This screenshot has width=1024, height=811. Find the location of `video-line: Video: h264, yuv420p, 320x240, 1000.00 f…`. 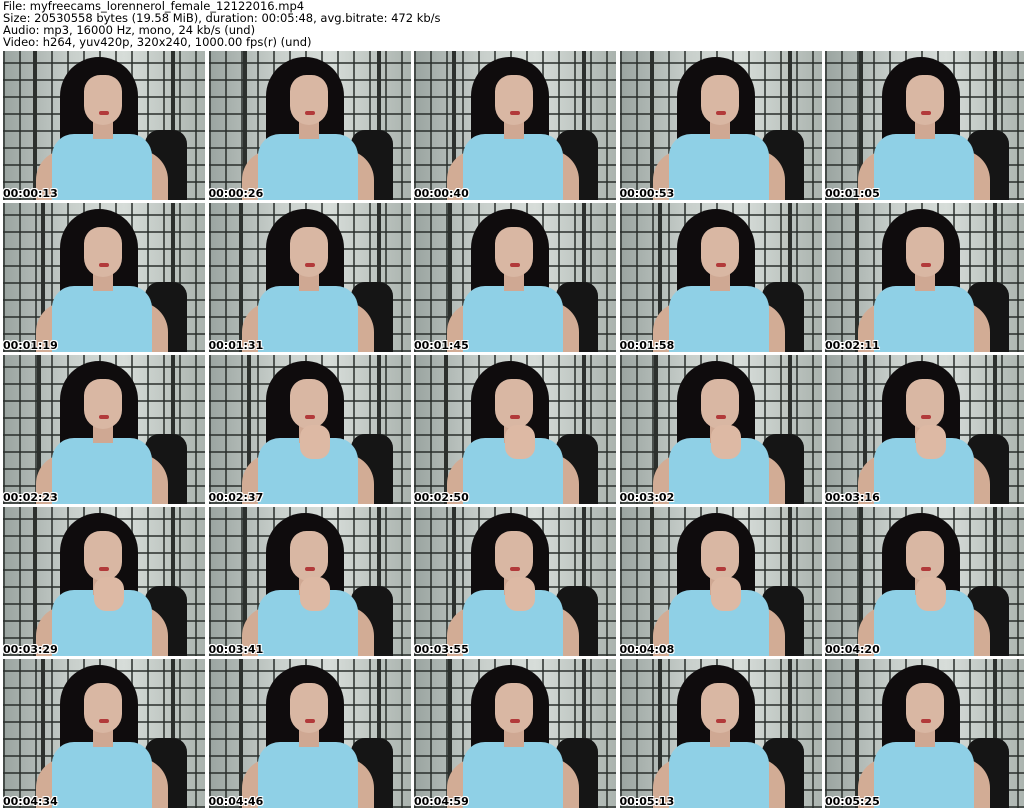

video-line: Video: h264, yuv420p, 320x240, 1000.00 f… is located at coordinates (157, 42).